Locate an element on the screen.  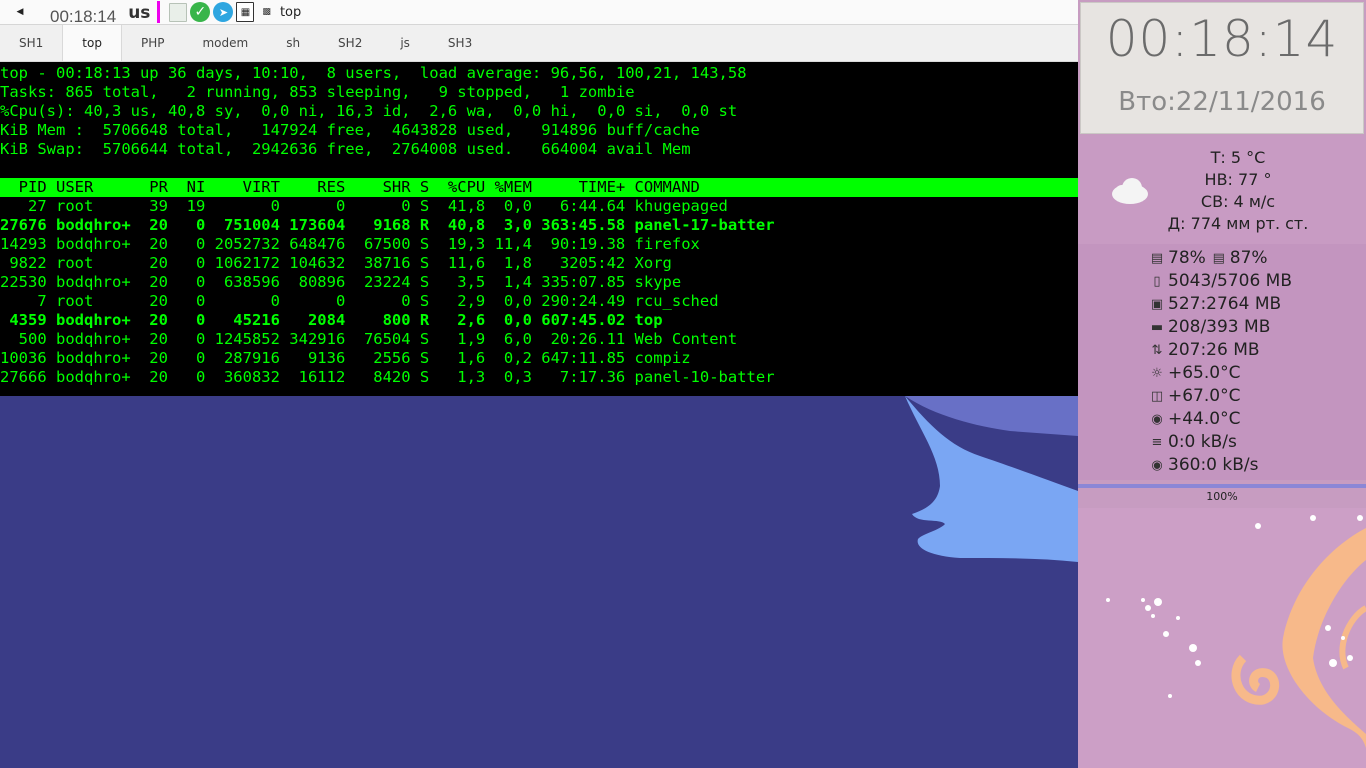
ram-value: 5043/5706 MB is located at coordinates (1230, 281).